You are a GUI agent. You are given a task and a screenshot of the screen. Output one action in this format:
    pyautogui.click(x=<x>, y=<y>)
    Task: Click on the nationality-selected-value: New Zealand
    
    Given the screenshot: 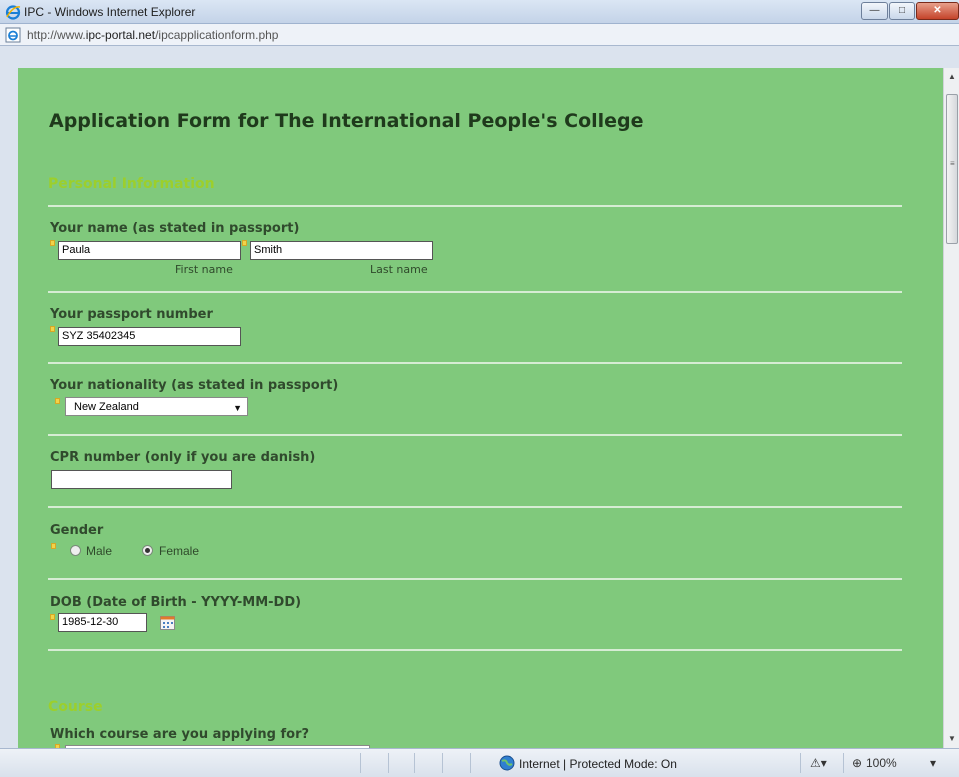 What is the action you would take?
    pyautogui.click(x=106, y=407)
    